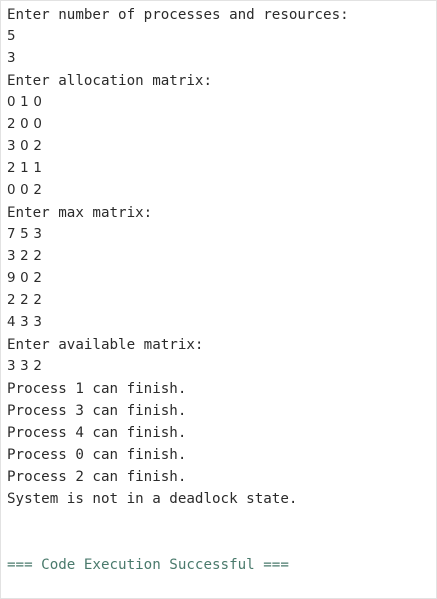 The image size is (437, 599). Describe the element at coordinates (11, 36) in the screenshot. I see `output-line: 5` at that location.